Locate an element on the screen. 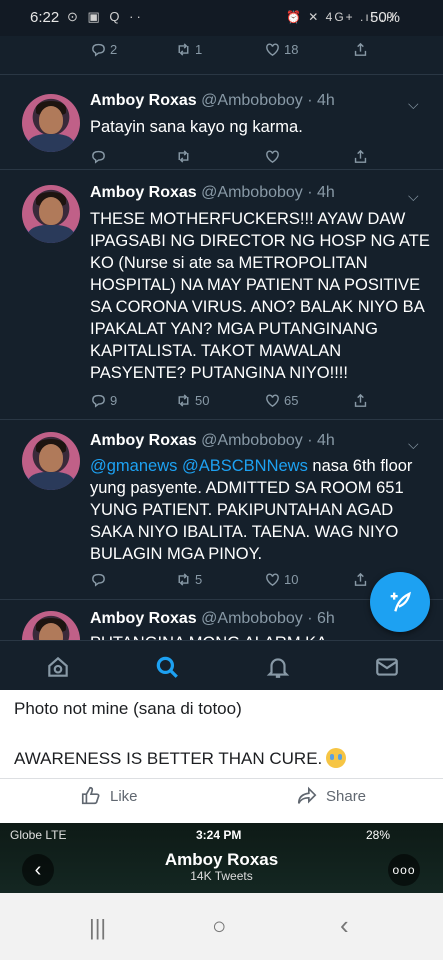 The image size is (443, 960). retweet-button: 50 is located at coordinates (192, 400).